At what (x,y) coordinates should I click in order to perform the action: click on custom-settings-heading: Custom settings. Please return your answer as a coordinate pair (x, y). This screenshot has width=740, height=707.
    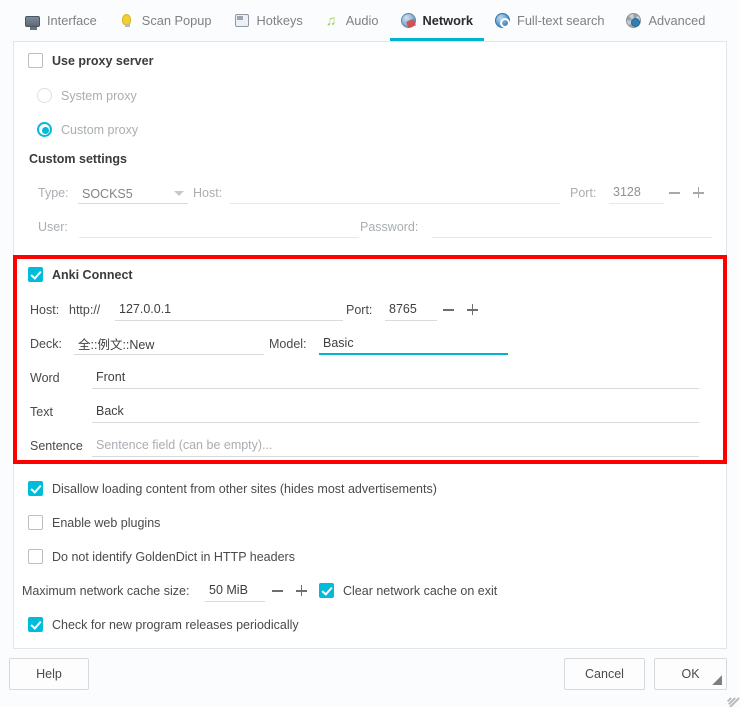
    Looking at the image, I should click on (78, 159).